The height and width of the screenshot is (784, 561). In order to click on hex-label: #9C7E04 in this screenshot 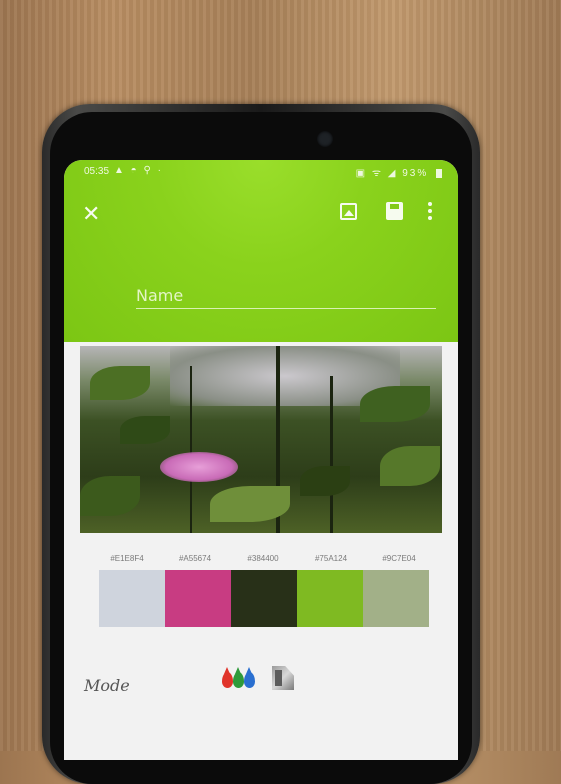, I will do `click(399, 558)`.